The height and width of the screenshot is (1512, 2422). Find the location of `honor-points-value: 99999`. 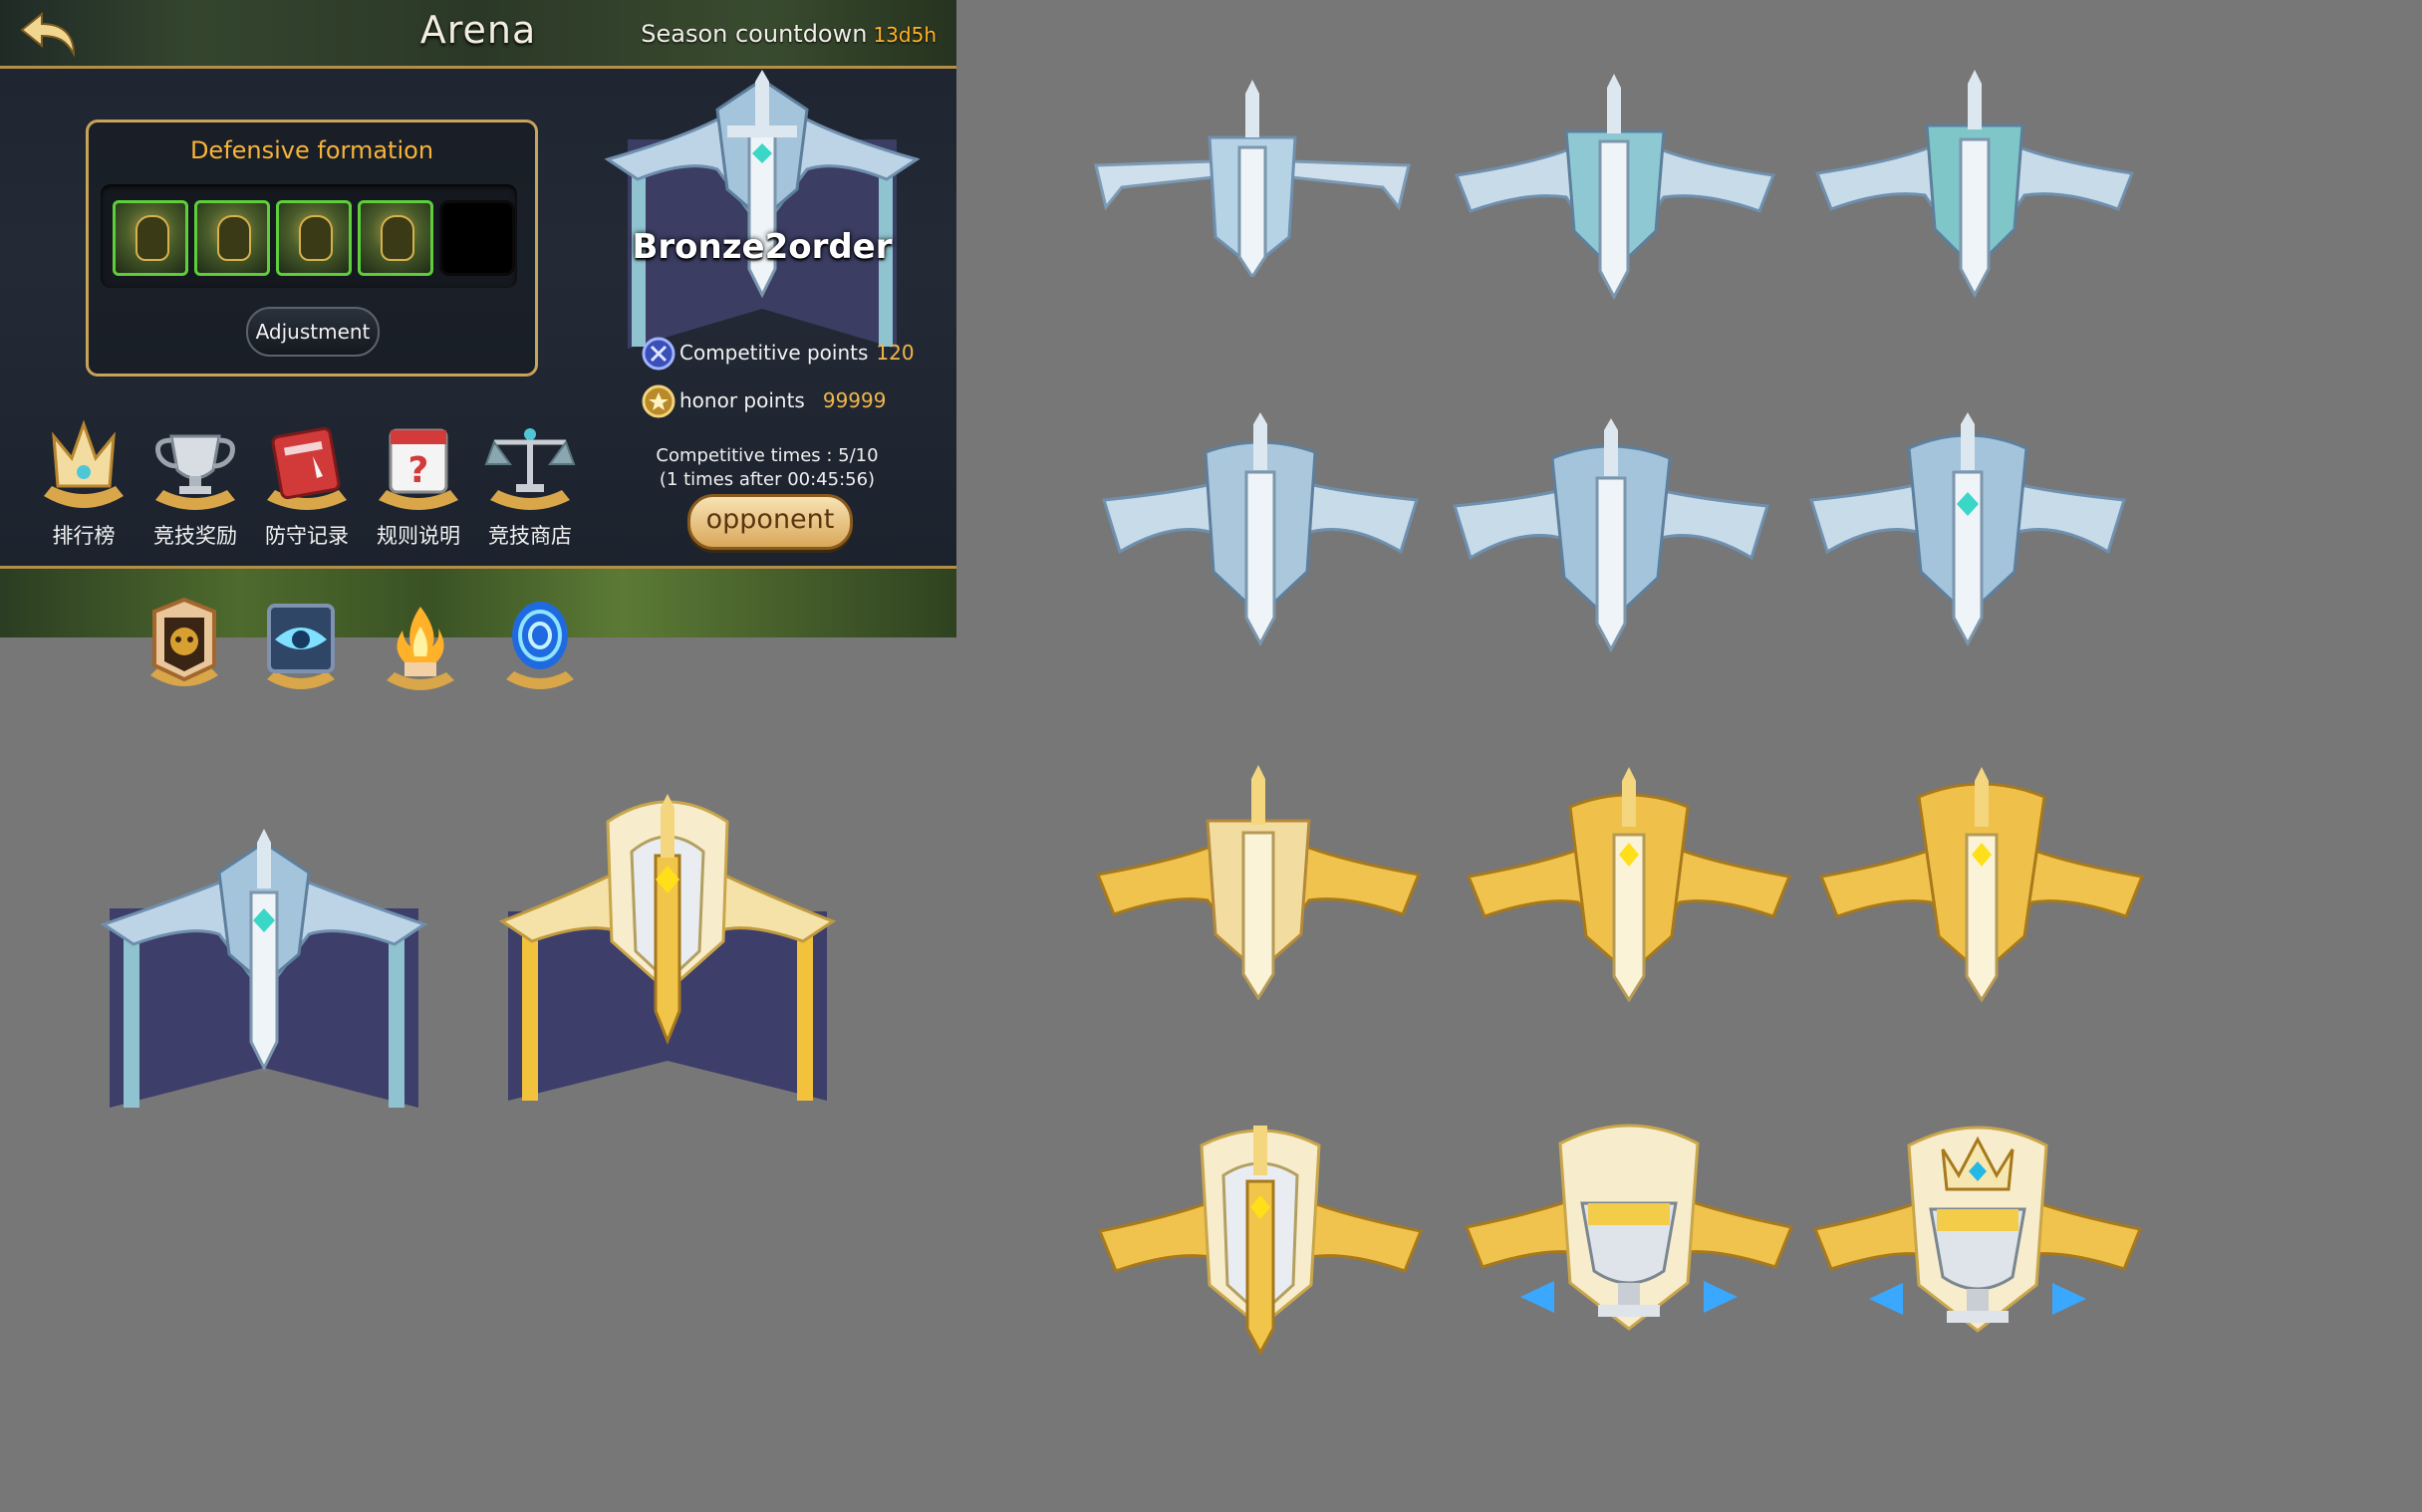

honor-points-value: 99999 is located at coordinates (855, 400).